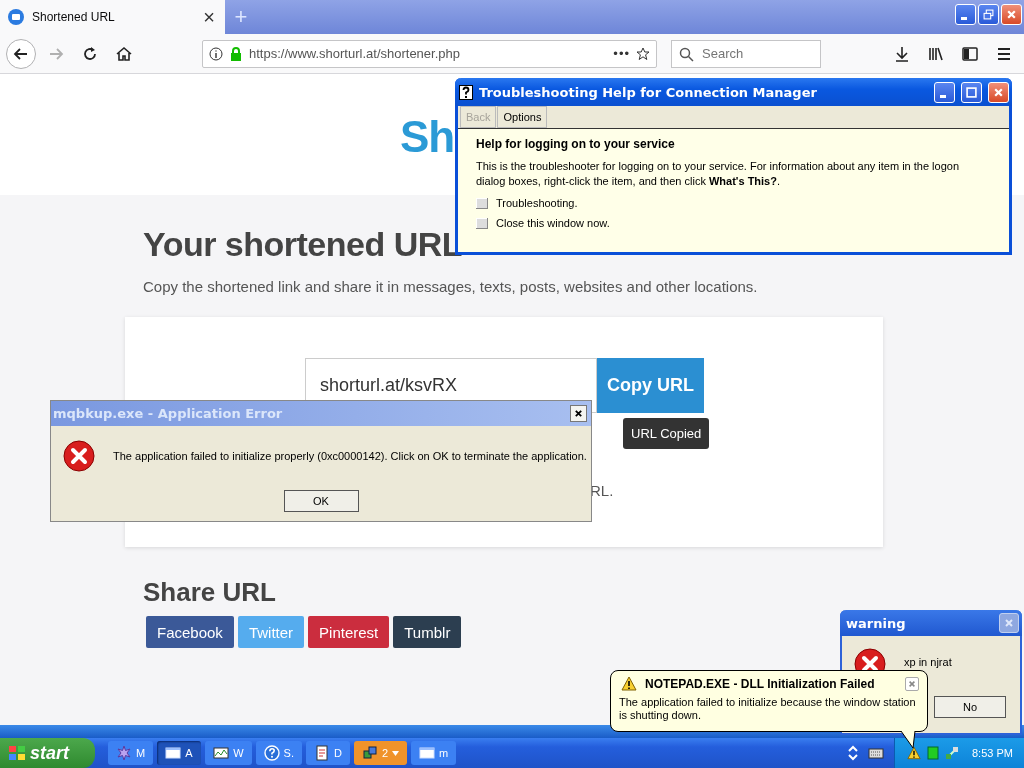 The width and height of the screenshot is (1024, 768). Describe the element at coordinates (650, 385) in the screenshot. I see `copy-url-button: Copy URL` at that location.